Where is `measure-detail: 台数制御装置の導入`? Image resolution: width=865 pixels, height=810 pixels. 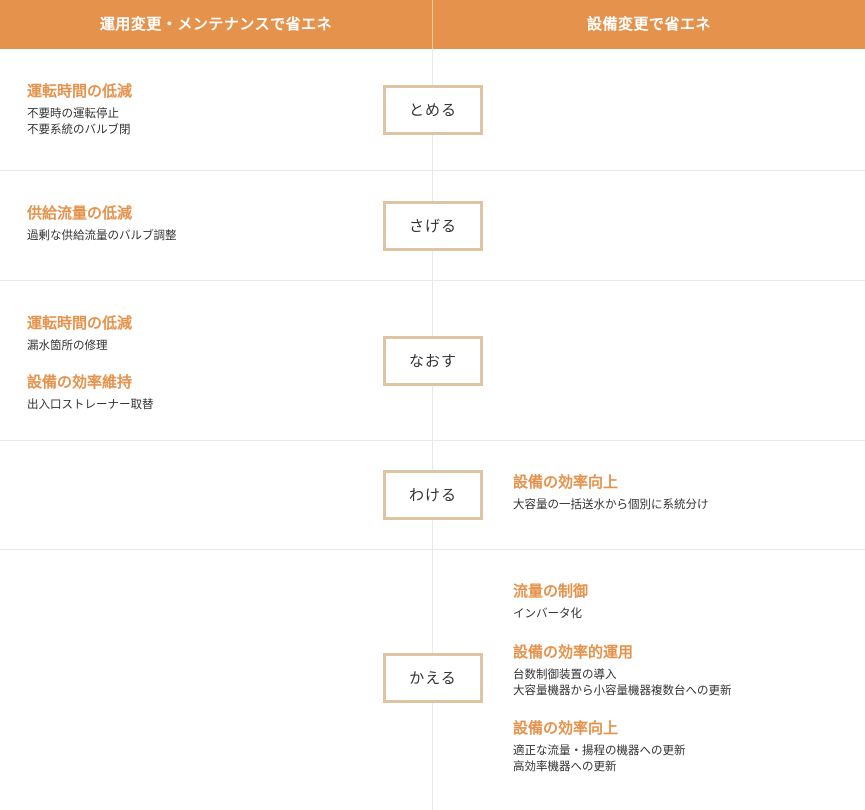 measure-detail: 台数制御装置の導入 is located at coordinates (565, 674).